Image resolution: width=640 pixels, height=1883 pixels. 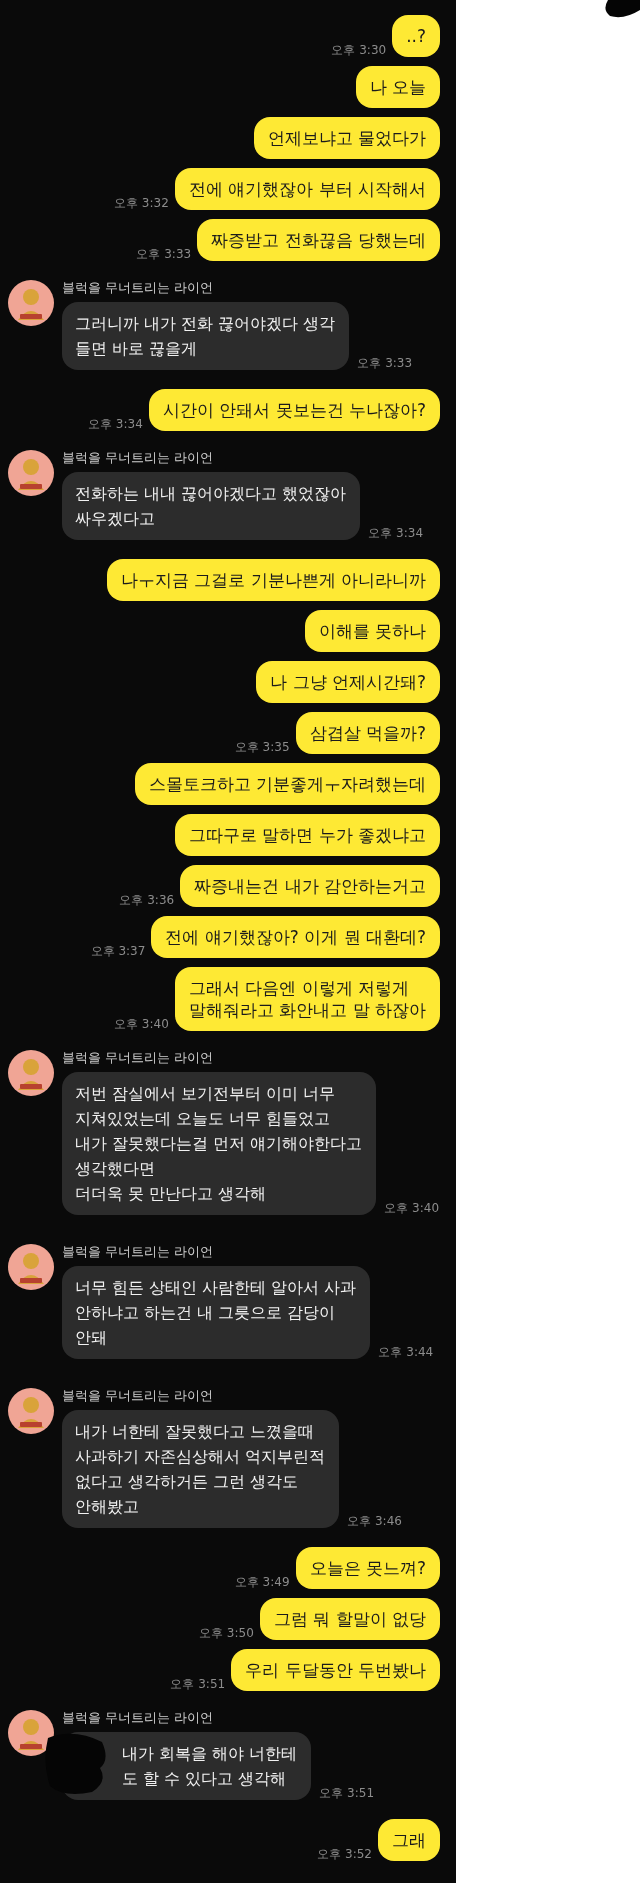 I want to click on sent-message: 언제보냐고 물었다가, so click(x=346, y=138).